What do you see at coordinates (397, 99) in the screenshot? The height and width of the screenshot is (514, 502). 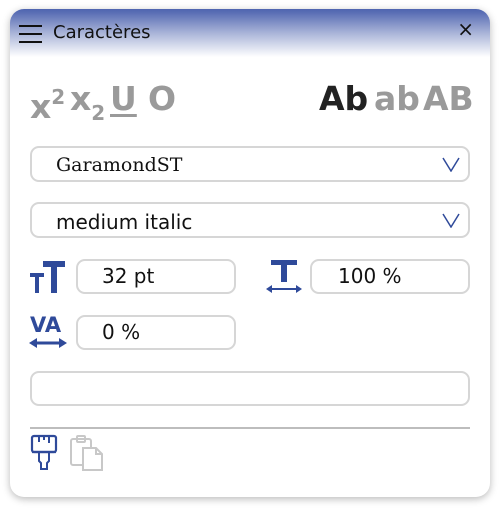 I see `lower-case-button: ab` at bounding box center [397, 99].